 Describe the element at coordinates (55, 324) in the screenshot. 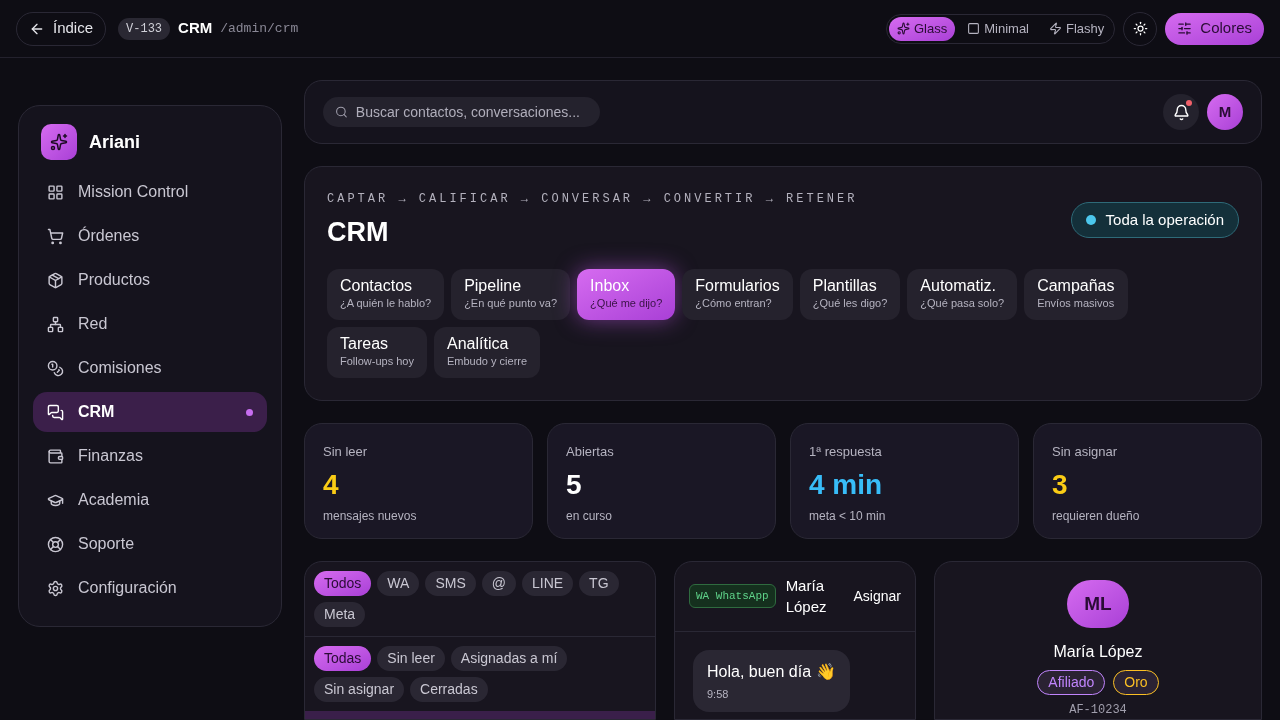

I see `network-icon` at that location.